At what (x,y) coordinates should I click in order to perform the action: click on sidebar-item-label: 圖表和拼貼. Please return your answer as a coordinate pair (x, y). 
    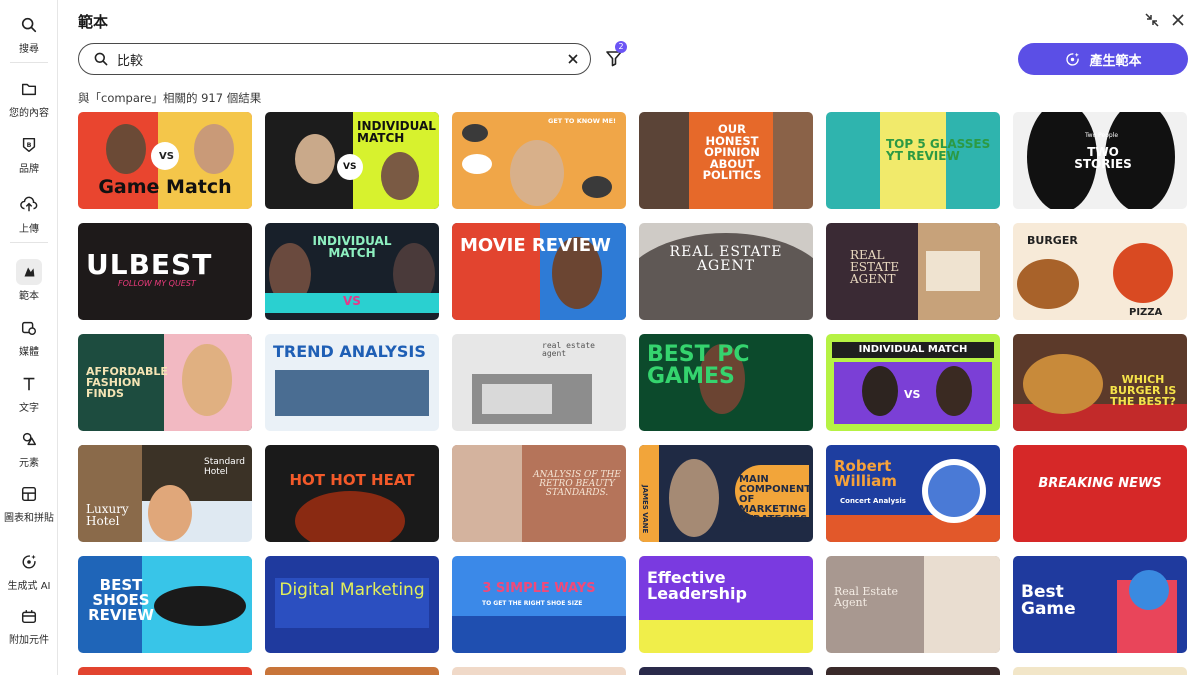
    Looking at the image, I should click on (29, 518).